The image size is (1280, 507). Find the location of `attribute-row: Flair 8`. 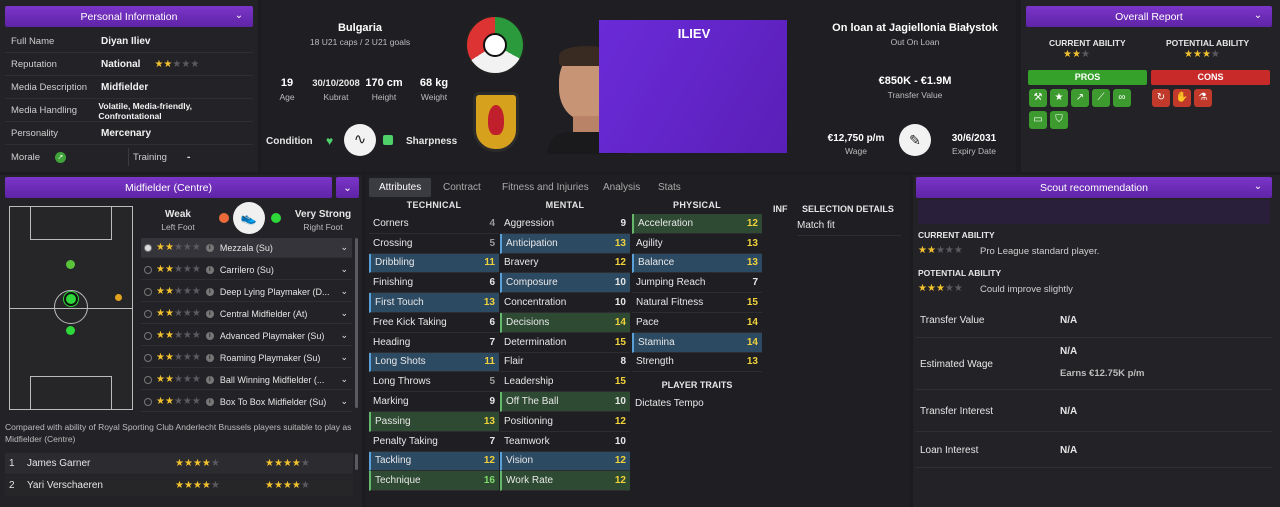

attribute-row: Flair 8 is located at coordinates (565, 363).